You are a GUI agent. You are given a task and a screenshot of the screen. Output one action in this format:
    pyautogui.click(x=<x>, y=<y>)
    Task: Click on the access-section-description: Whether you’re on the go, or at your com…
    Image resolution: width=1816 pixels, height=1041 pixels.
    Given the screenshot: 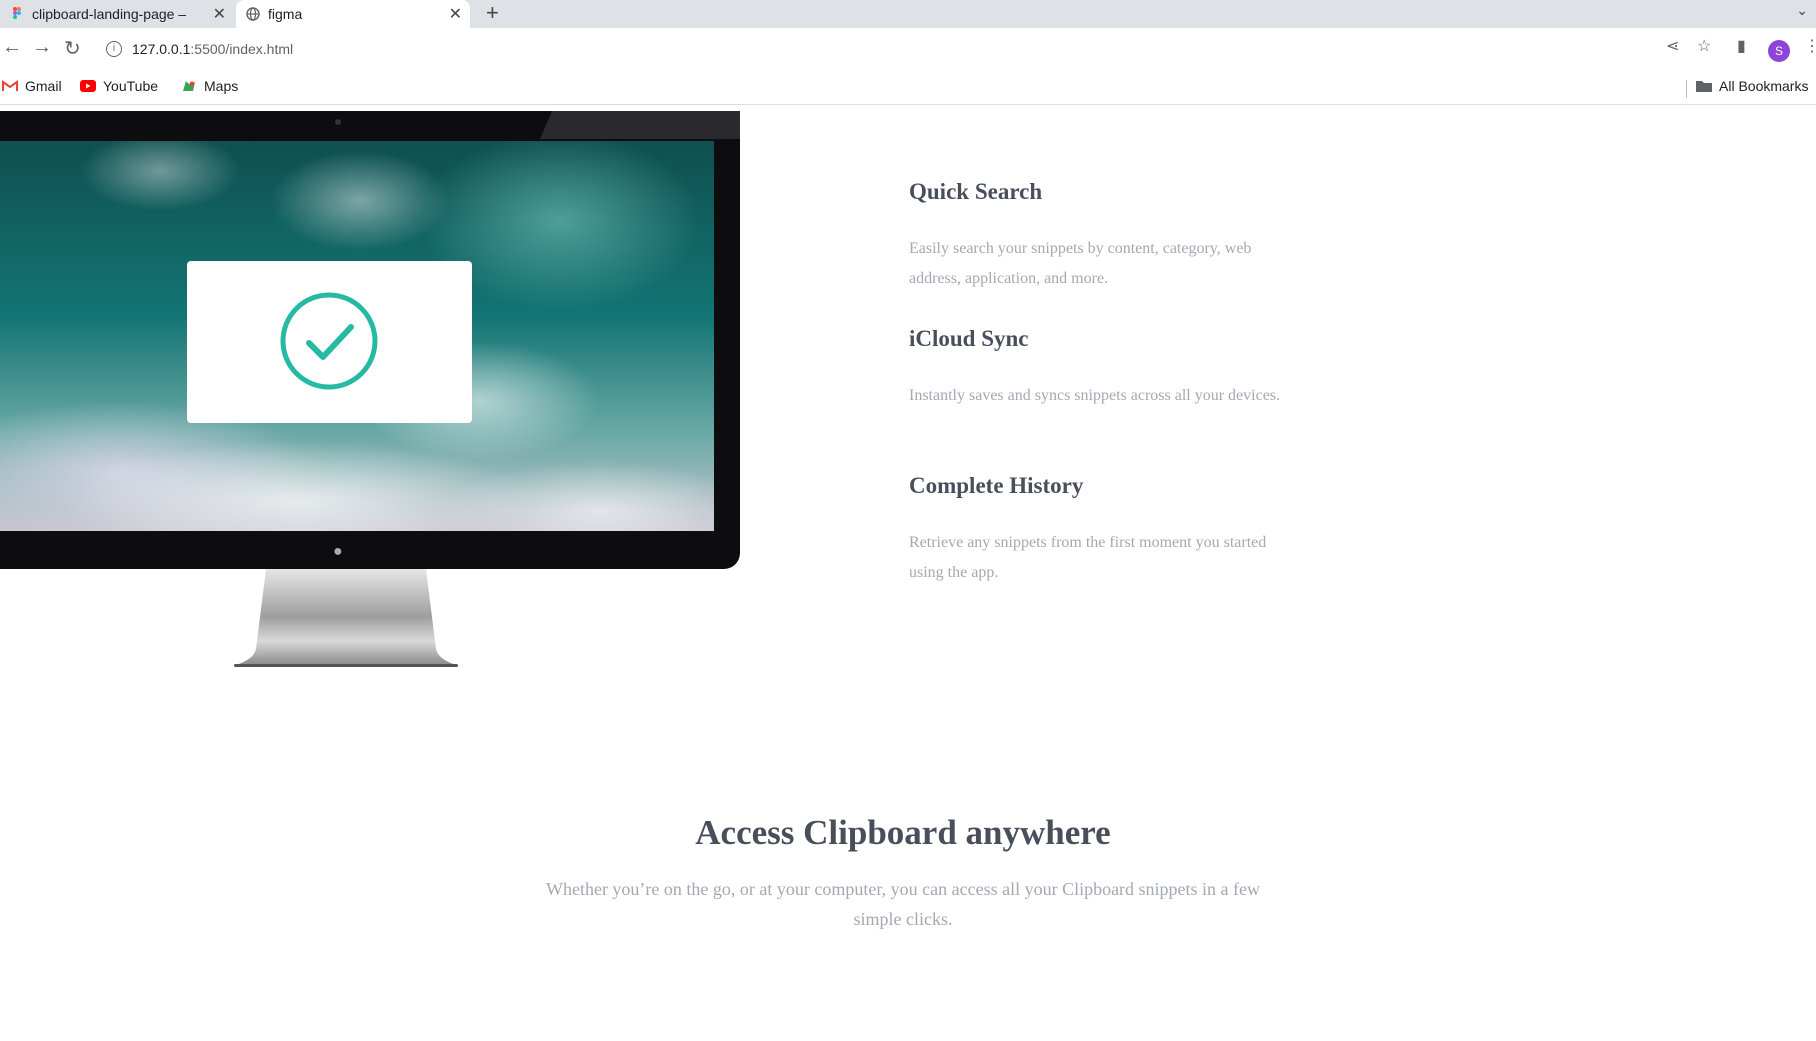 What is the action you would take?
    pyautogui.click(x=903, y=904)
    